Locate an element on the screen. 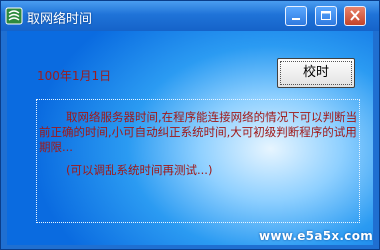  maximize-icon is located at coordinates (326, 15).